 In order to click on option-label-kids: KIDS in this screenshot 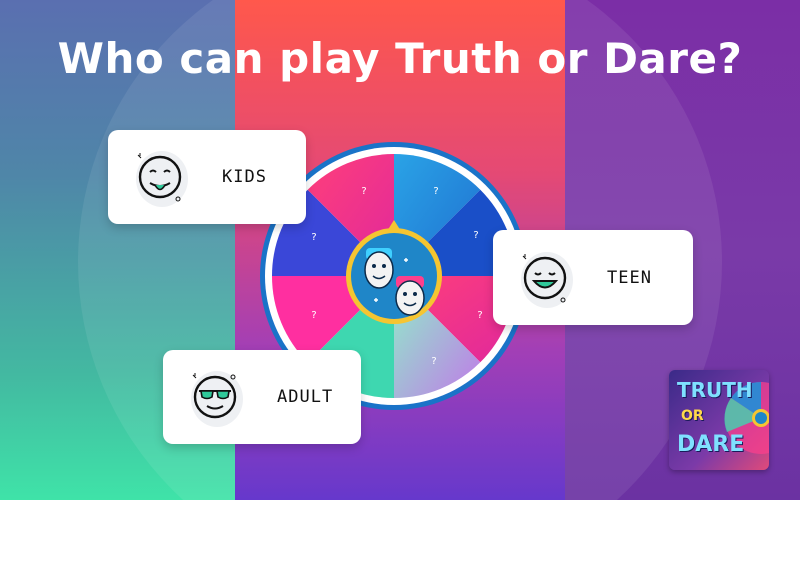, I will do `click(244, 177)`.